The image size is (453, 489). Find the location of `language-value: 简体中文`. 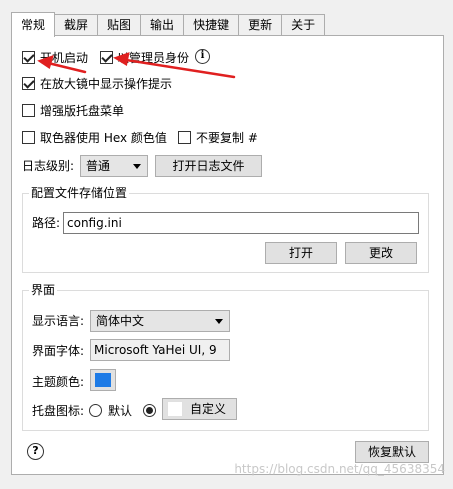

language-value: 简体中文 is located at coordinates (120, 321).